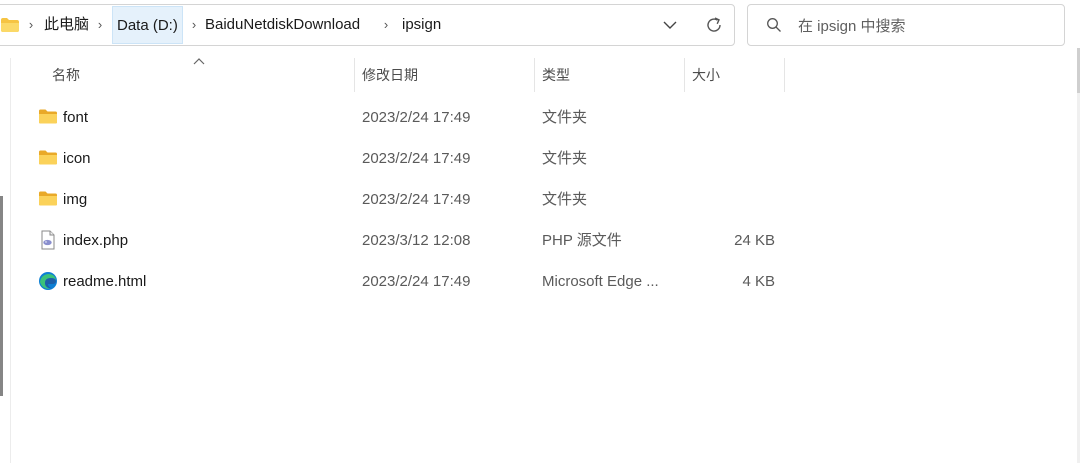 The width and height of the screenshot is (1080, 463). I want to click on column-header-modified-label: 修改日期, so click(390, 75).